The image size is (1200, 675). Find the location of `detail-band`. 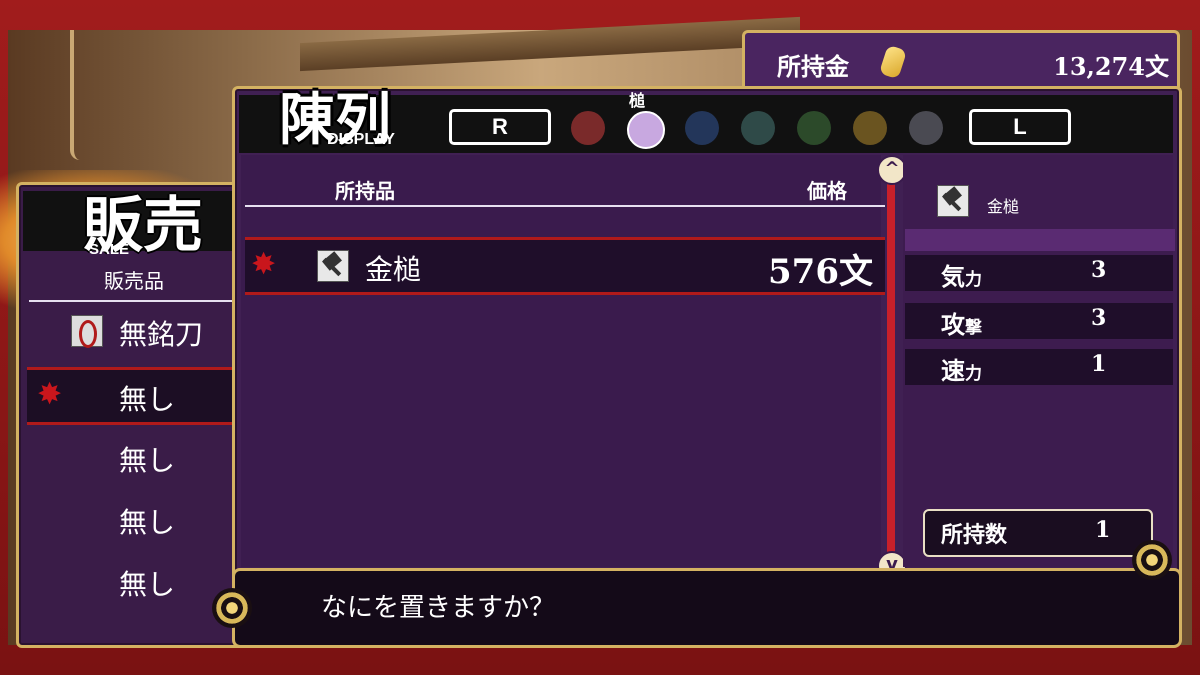

detail-band is located at coordinates (1040, 240).